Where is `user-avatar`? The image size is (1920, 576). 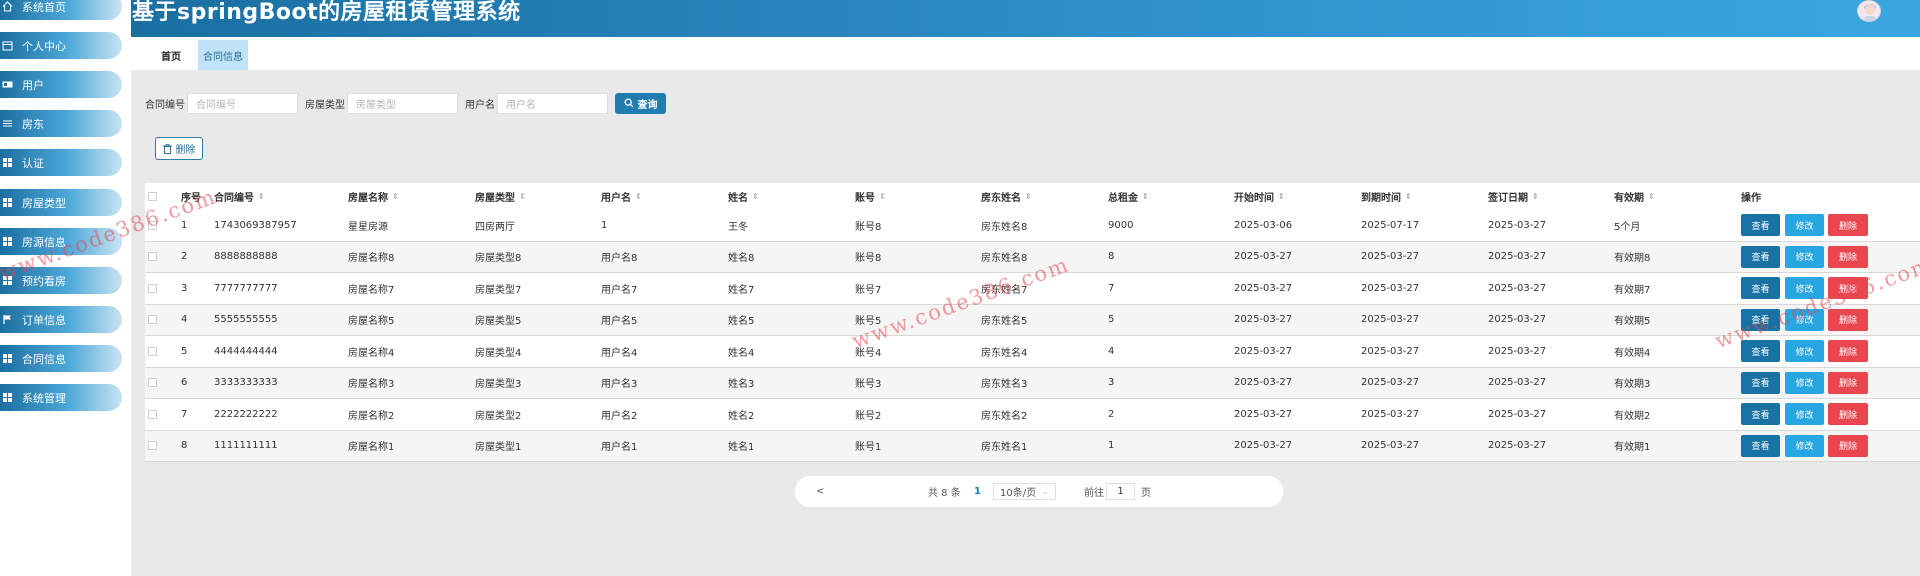
user-avatar is located at coordinates (1869, 11).